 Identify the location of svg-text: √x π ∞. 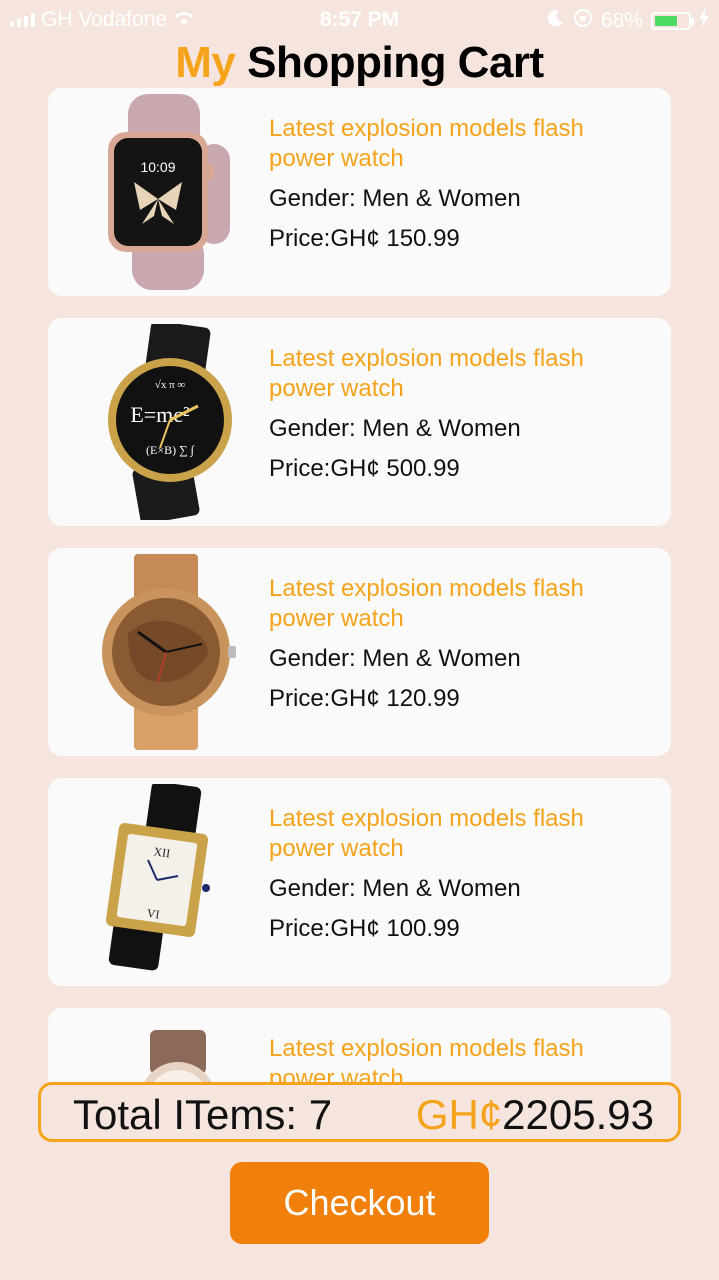
(170, 385).